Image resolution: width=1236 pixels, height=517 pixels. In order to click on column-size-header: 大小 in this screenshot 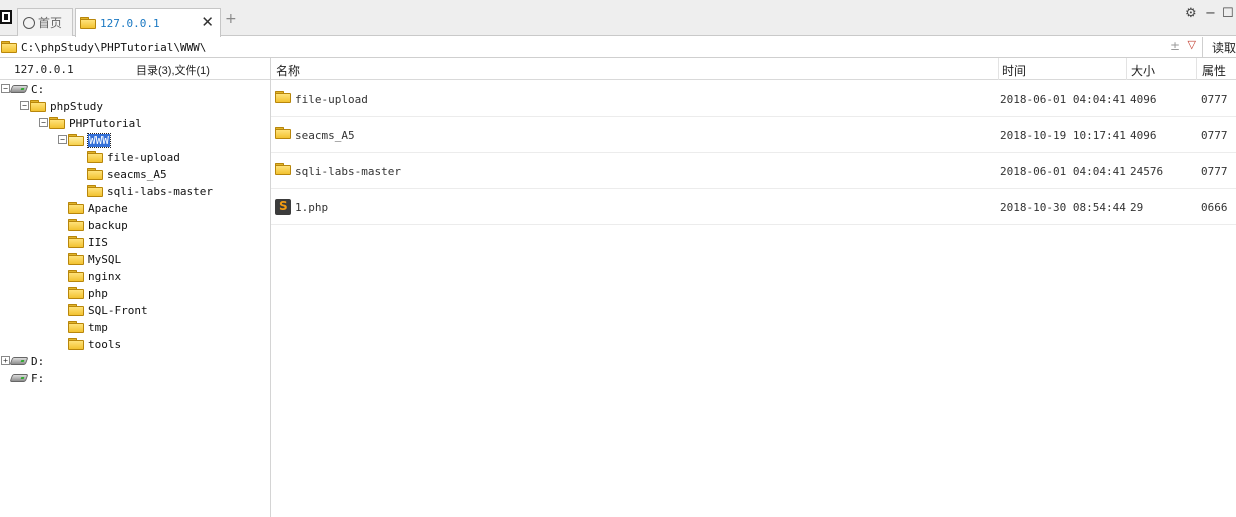, I will do `click(1143, 70)`.